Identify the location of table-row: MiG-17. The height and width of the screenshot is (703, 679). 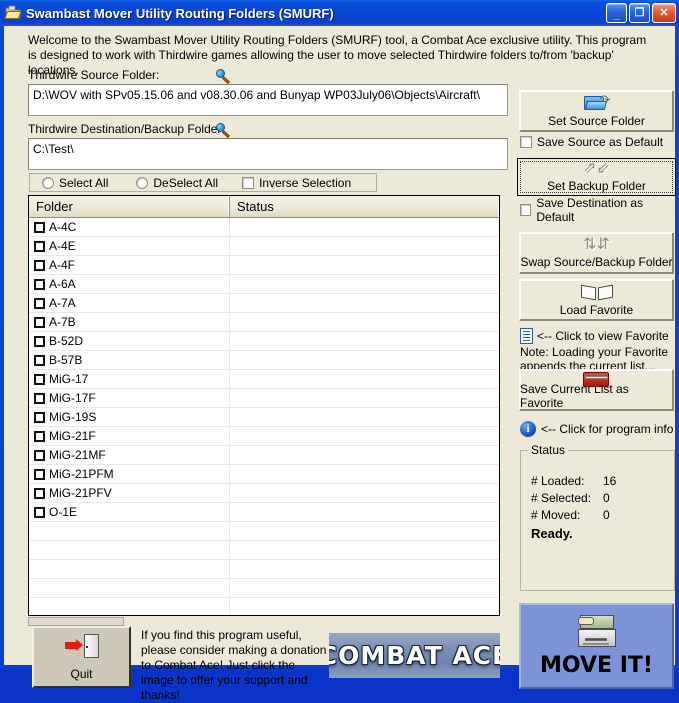
(264, 379).